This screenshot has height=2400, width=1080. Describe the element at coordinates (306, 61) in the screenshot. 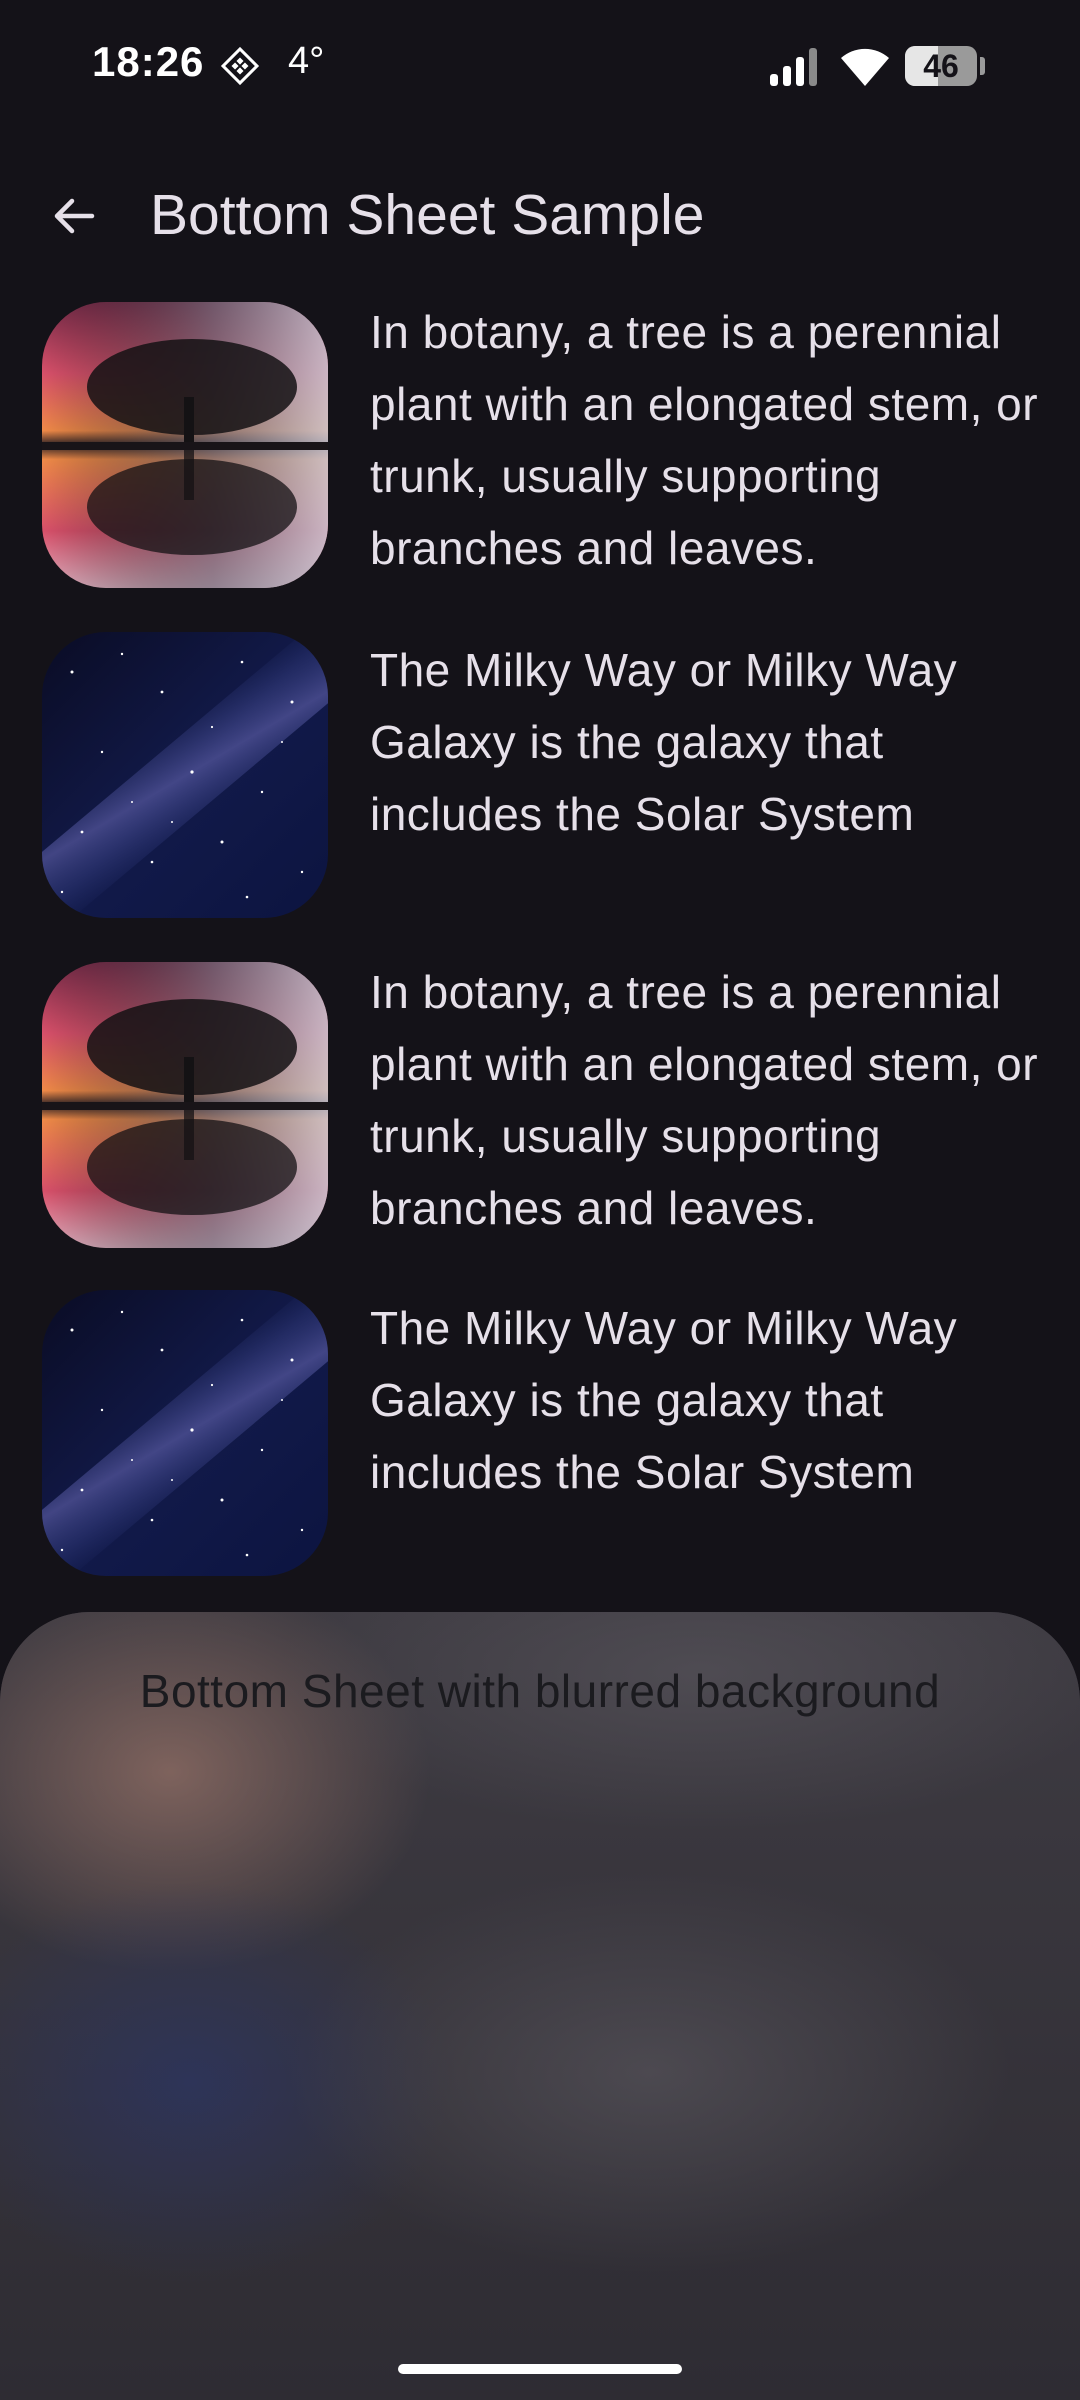

I see `status-temperature: 4°` at that location.